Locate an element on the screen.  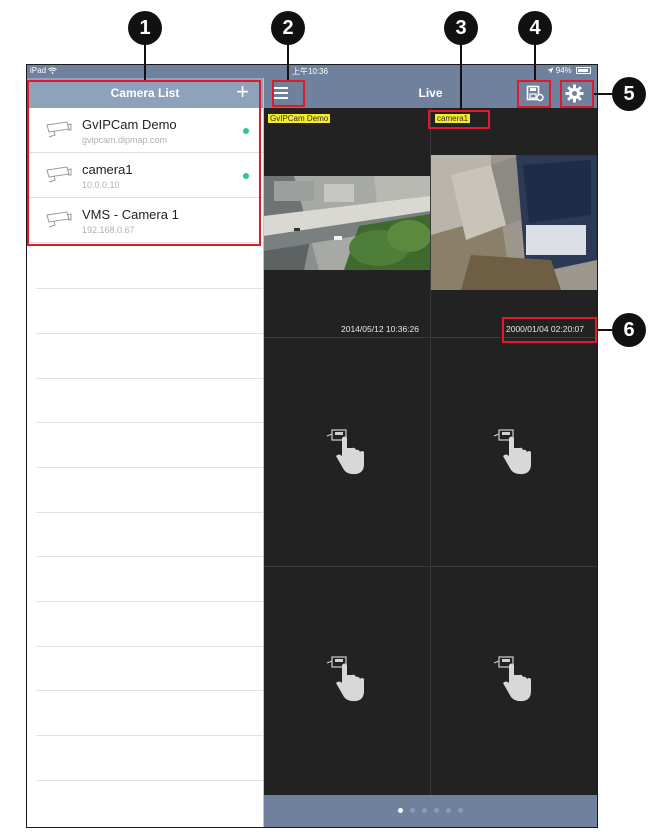
battery-icon is located at coordinates (583, 71).